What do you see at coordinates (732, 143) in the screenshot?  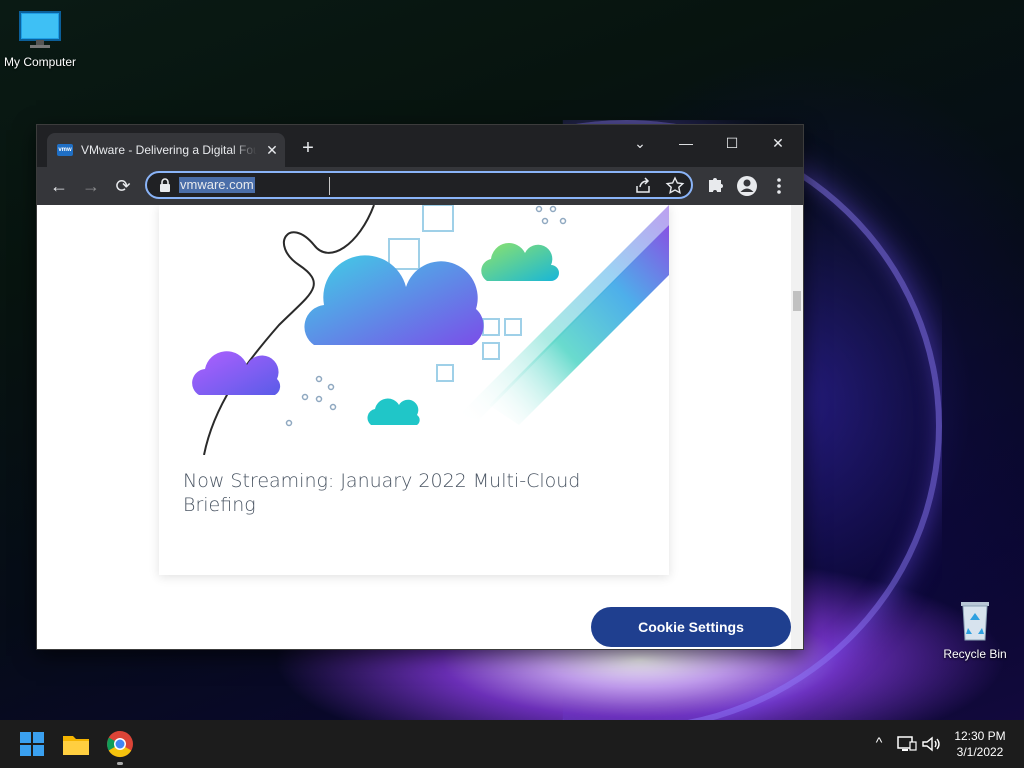 I see `maximize-button: ☐` at bounding box center [732, 143].